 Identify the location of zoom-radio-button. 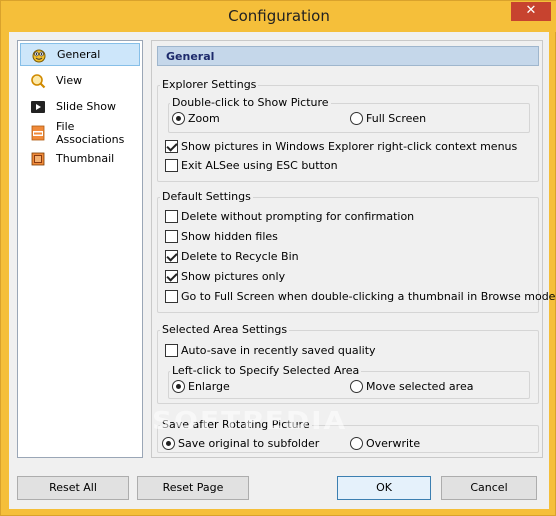
(178, 118).